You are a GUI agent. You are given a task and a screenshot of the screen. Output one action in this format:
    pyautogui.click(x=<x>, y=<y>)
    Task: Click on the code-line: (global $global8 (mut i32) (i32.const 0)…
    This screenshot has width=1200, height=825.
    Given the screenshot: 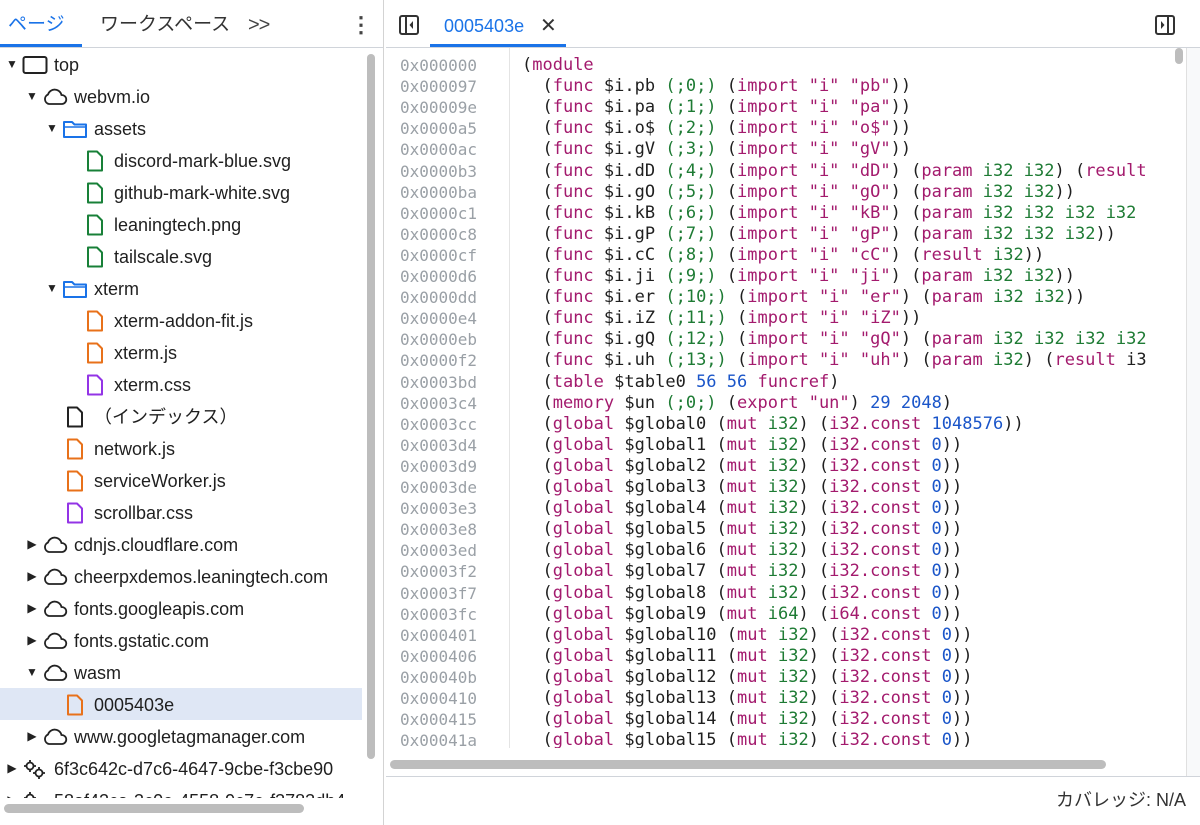 What is the action you would take?
    pyautogui.click(x=742, y=593)
    